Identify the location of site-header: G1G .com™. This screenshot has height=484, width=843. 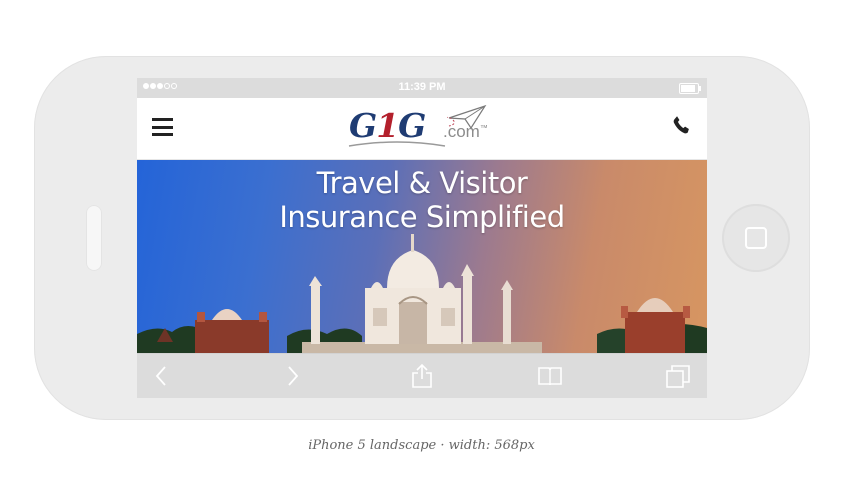
(422, 129).